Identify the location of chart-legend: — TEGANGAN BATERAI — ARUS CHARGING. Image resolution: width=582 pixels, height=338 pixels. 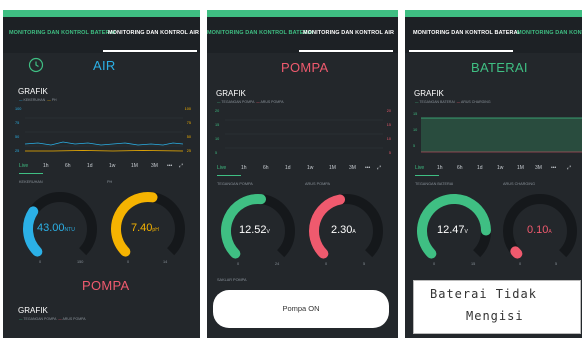
(453, 102).